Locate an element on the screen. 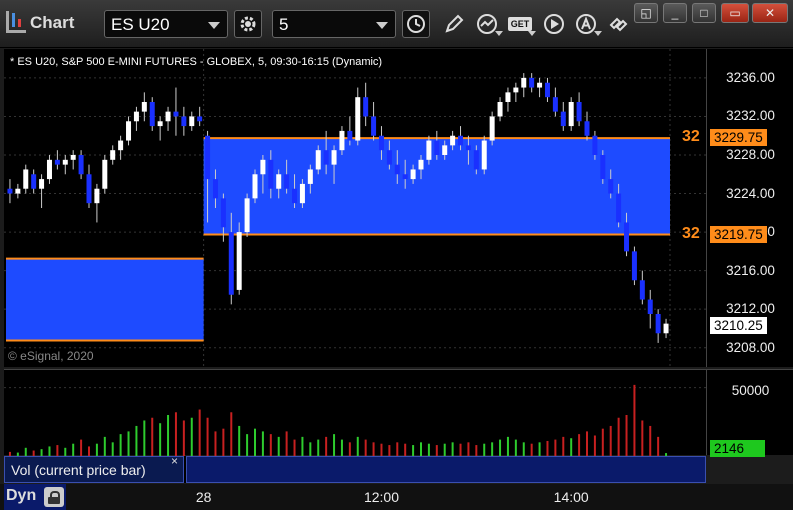 Image resolution: width=793 pixels, height=510 pixels. copyright-label: © eSignal, 2020 is located at coordinates (51, 356).